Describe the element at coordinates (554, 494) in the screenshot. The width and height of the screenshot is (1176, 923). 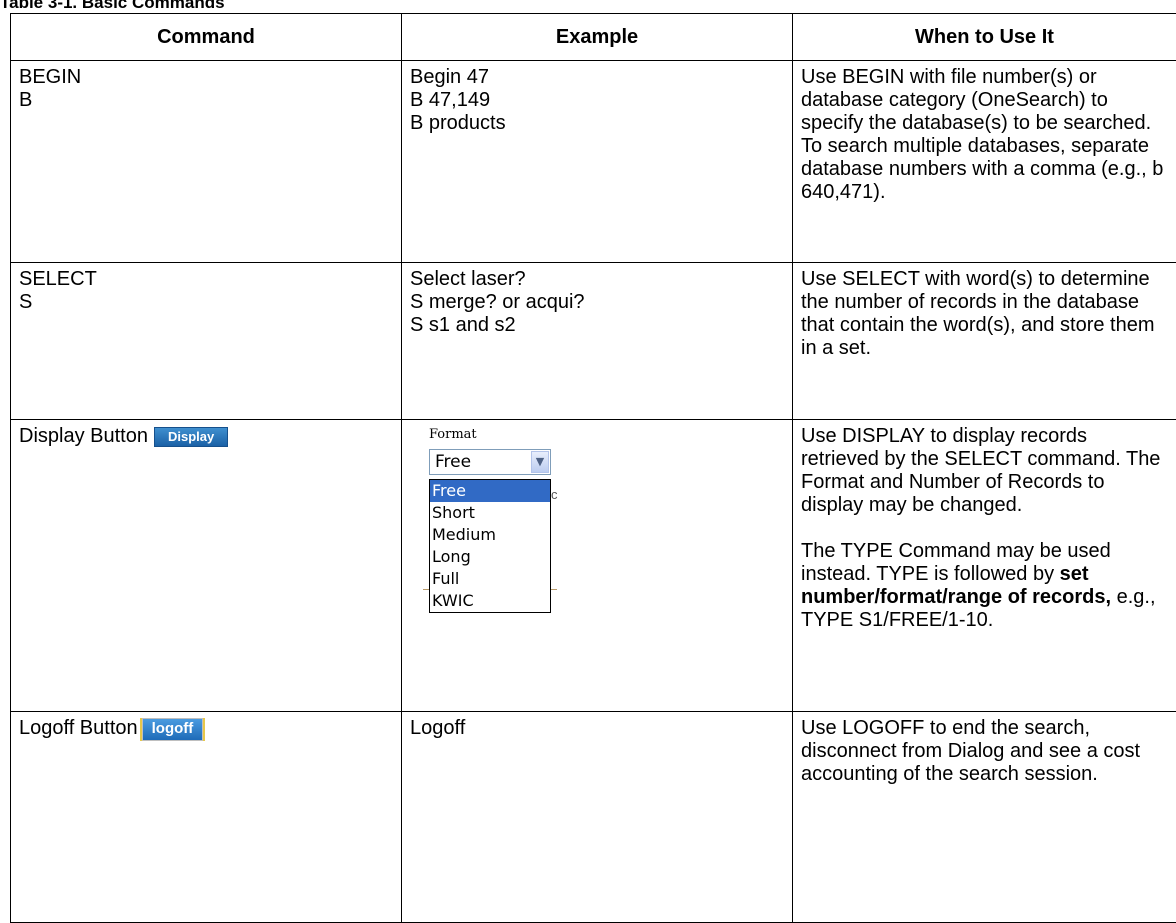
I see `obscured-text-fragment: c` at that location.